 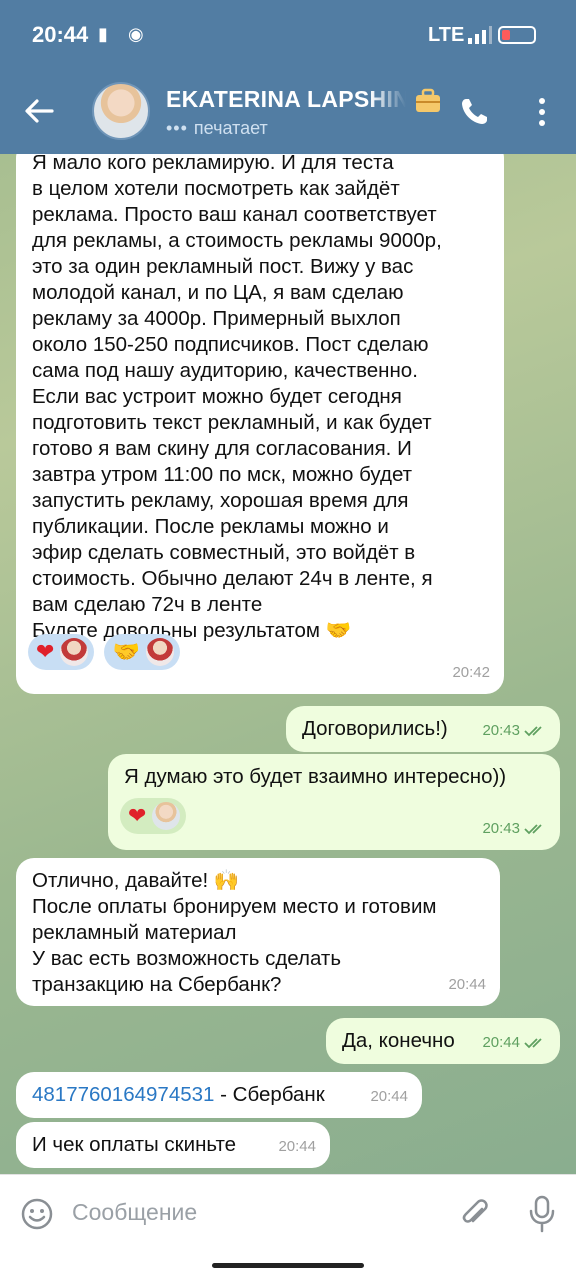 I want to click on message-text: И чек оплаты скиньте, so click(x=134, y=1144).